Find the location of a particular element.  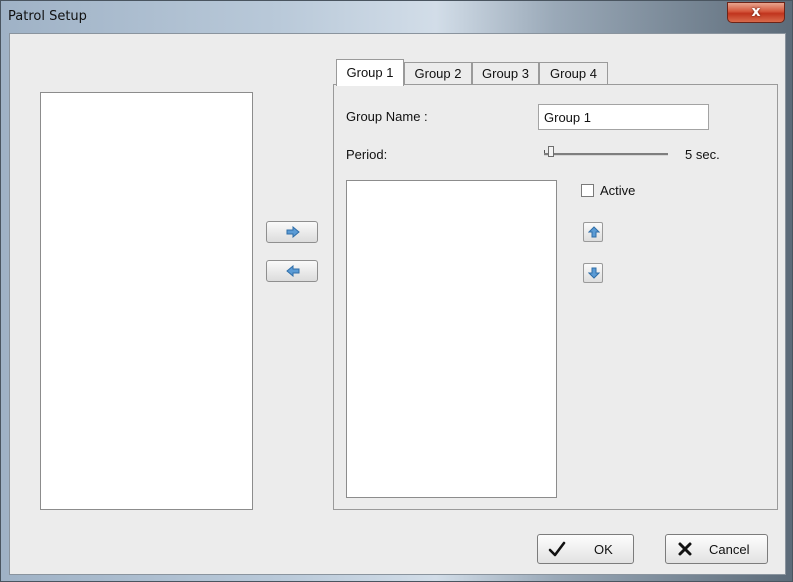

slider-thumb is located at coordinates (551, 151).